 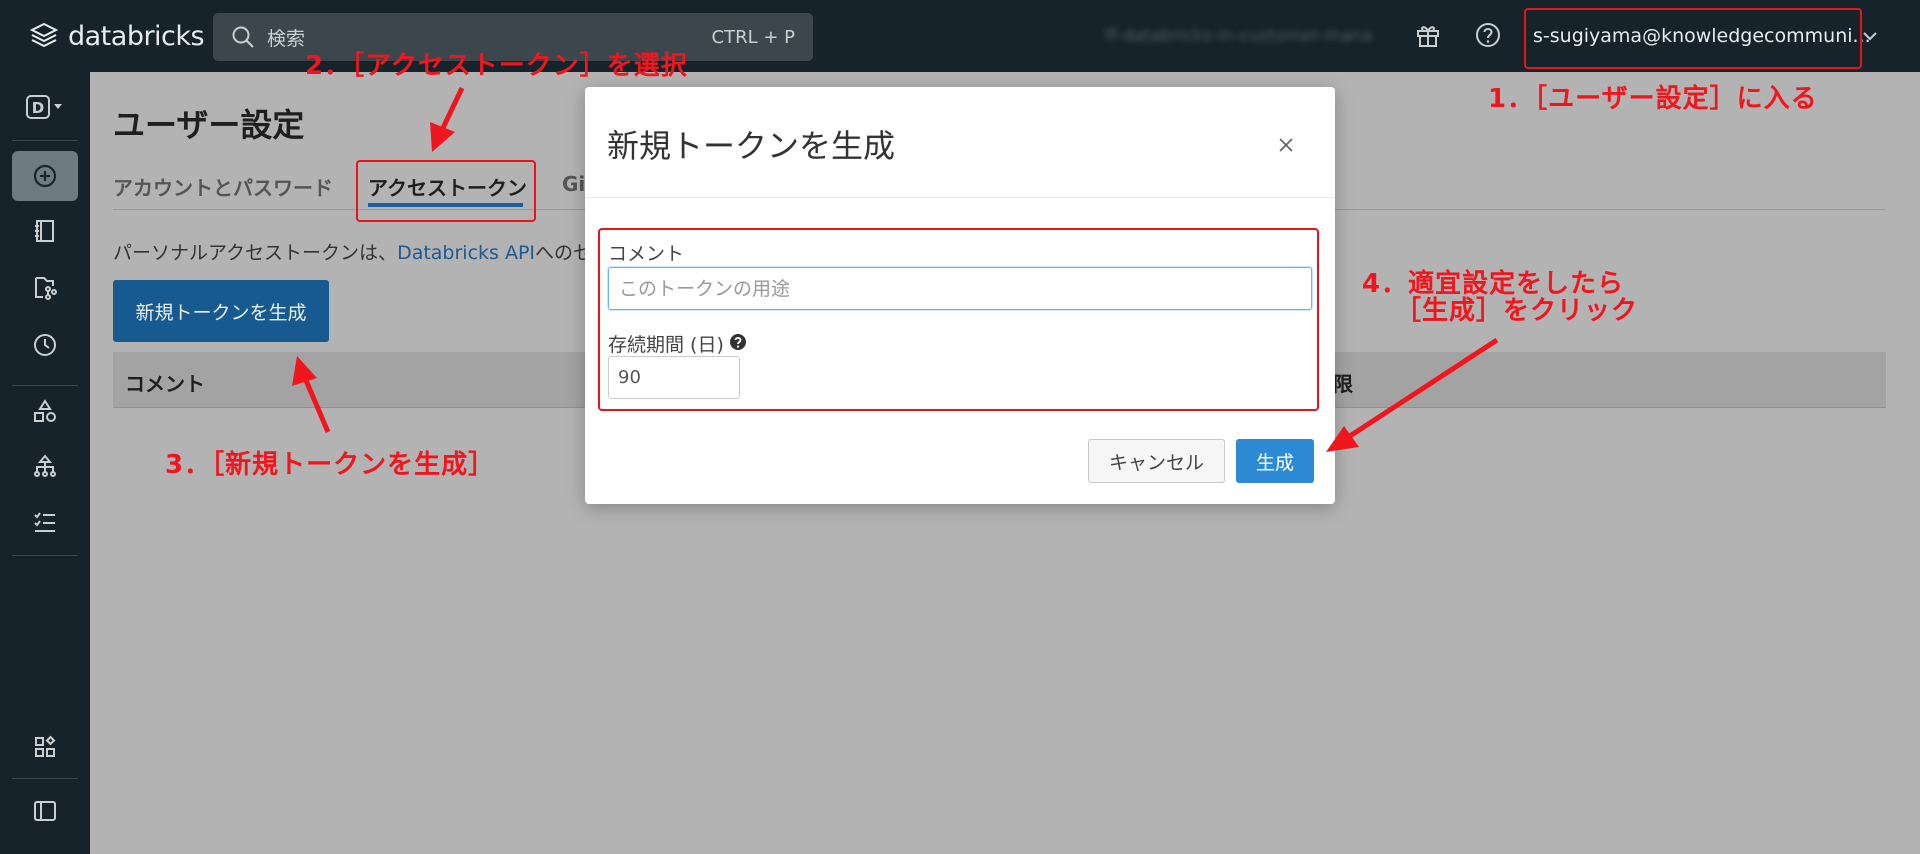 I want to click on sidebar-item-recents, so click(x=45, y=345).